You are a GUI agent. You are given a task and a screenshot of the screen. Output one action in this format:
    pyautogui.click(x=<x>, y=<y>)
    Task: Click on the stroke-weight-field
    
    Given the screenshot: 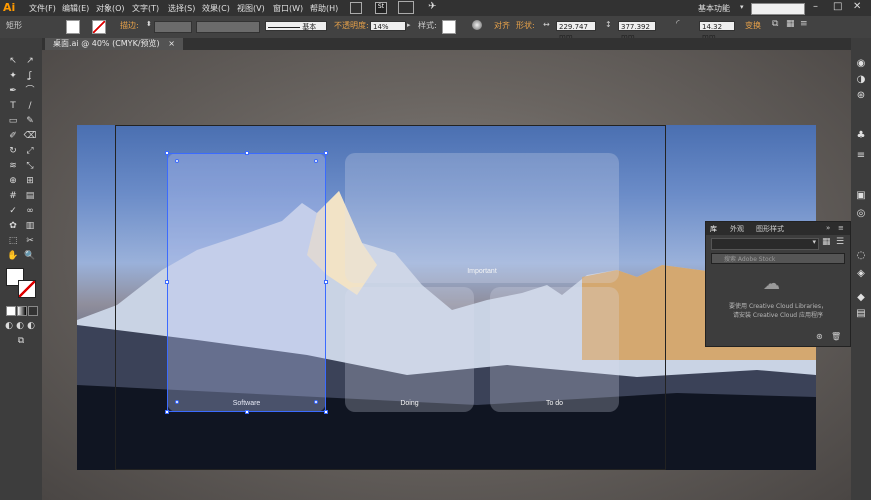 What is the action you would take?
    pyautogui.click(x=173, y=27)
    